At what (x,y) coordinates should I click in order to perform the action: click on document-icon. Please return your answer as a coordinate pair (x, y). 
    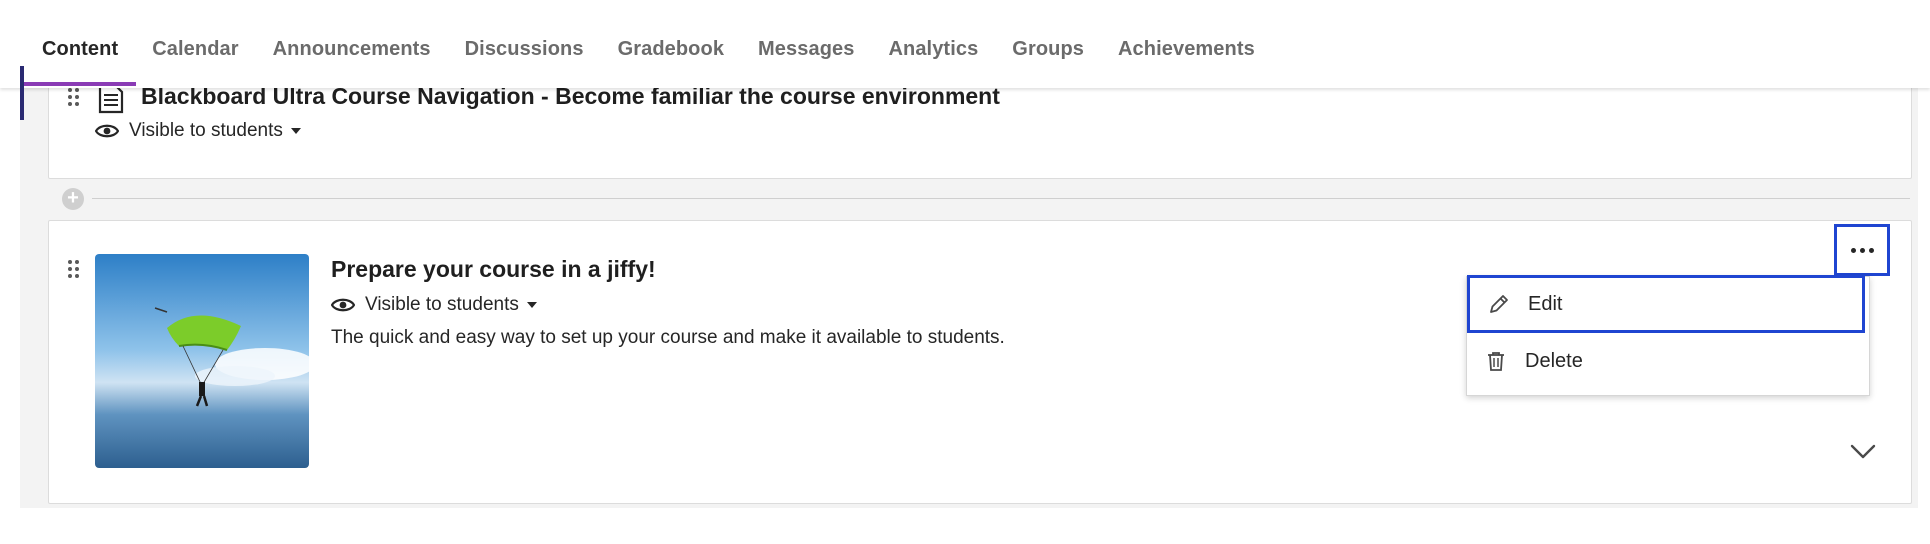
    Looking at the image, I should click on (111, 99).